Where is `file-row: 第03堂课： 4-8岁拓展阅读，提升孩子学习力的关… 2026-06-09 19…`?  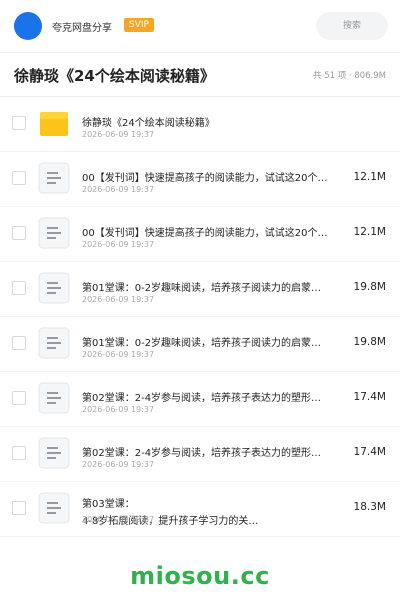 file-row: 第03堂课： 4-8岁拓展阅读，提升孩子学习力的关… 2026-06-09 19… is located at coordinates (200, 509).